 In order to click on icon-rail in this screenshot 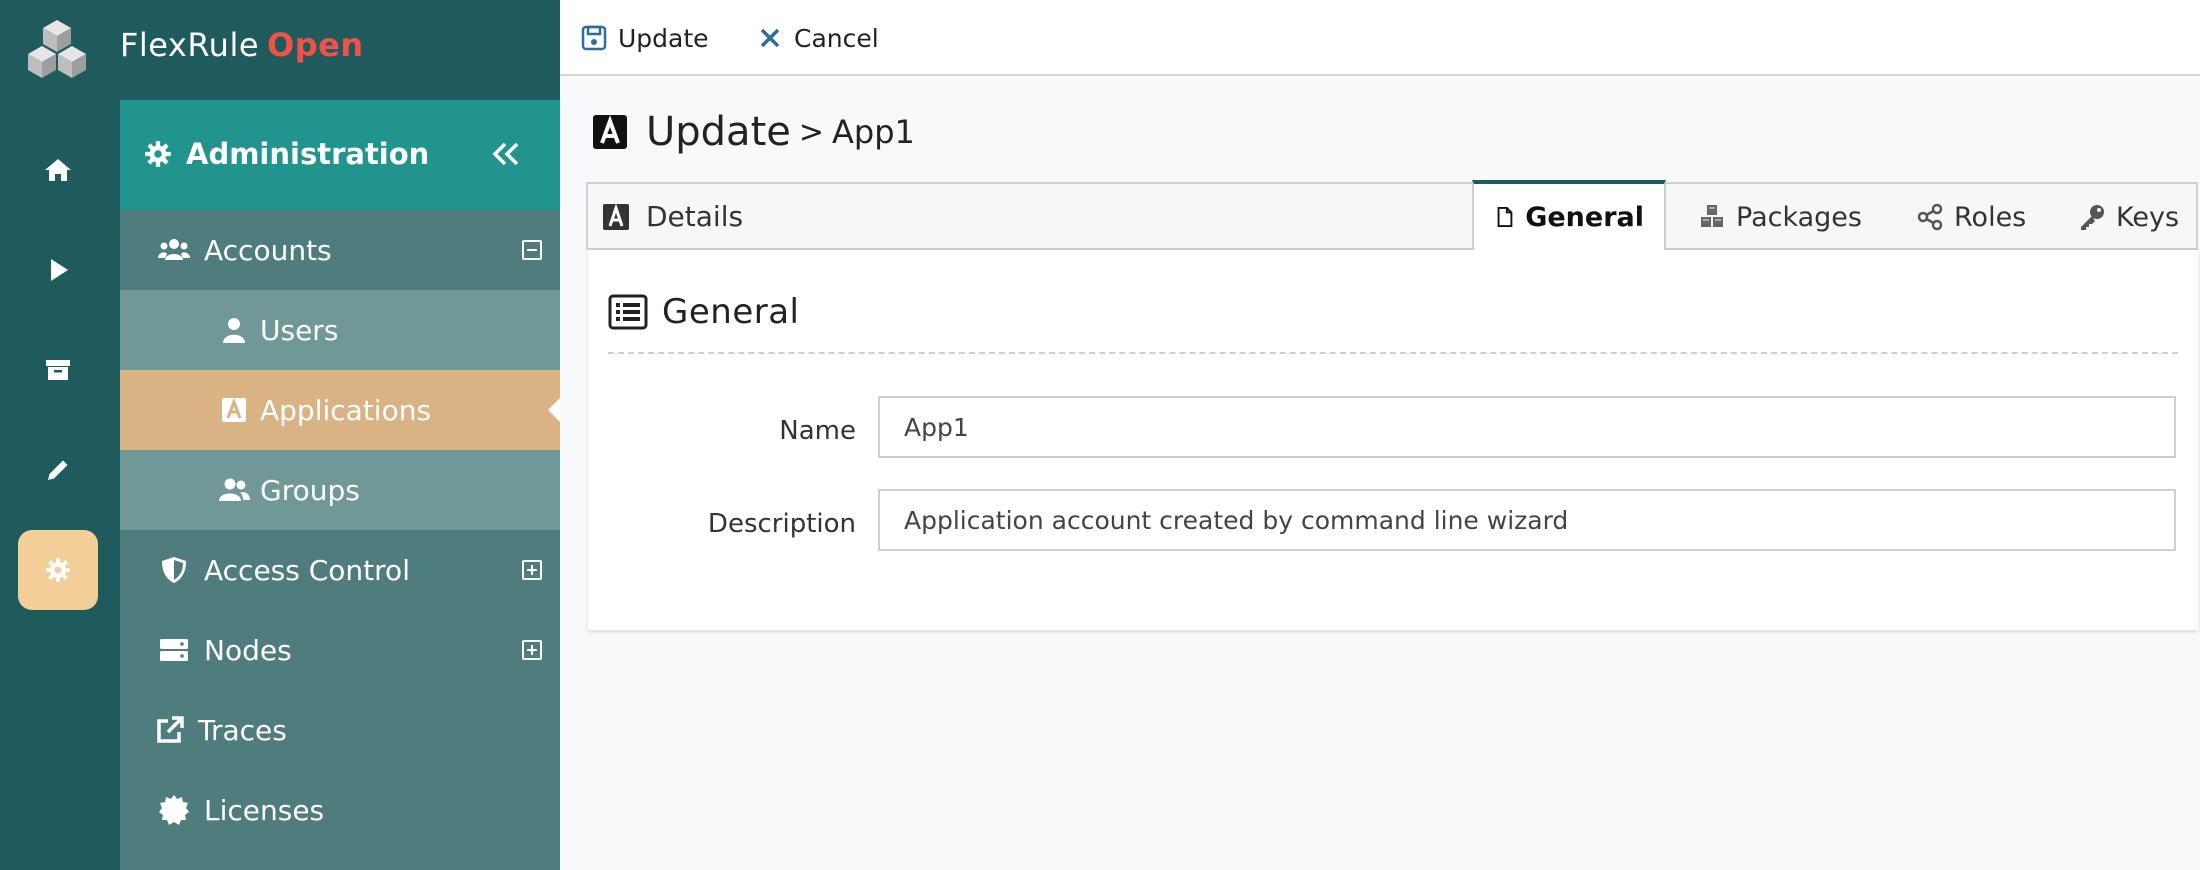, I will do `click(60, 485)`.